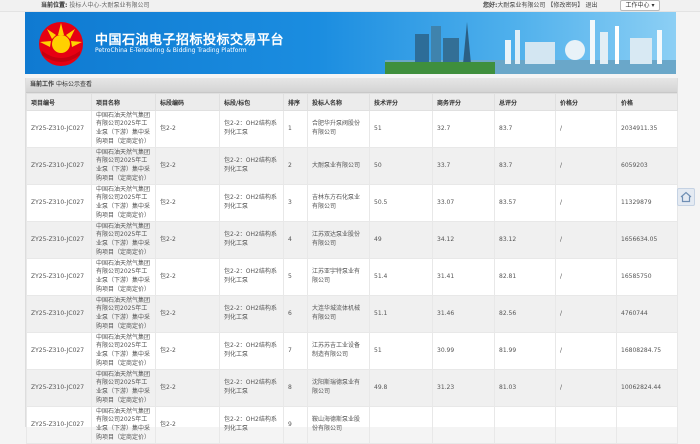  Describe the element at coordinates (647, 203) in the screenshot. I see `cell-price: 11329879` at that location.